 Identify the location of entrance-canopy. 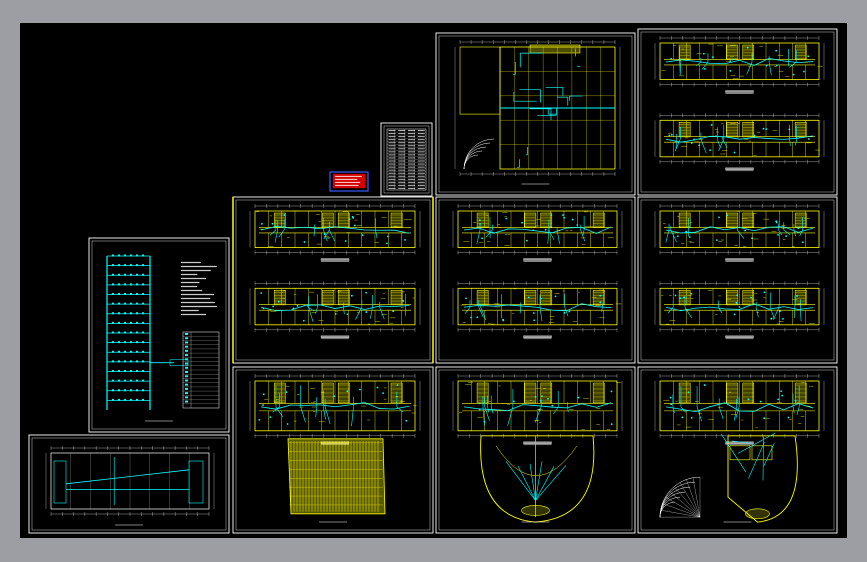
(757, 514).